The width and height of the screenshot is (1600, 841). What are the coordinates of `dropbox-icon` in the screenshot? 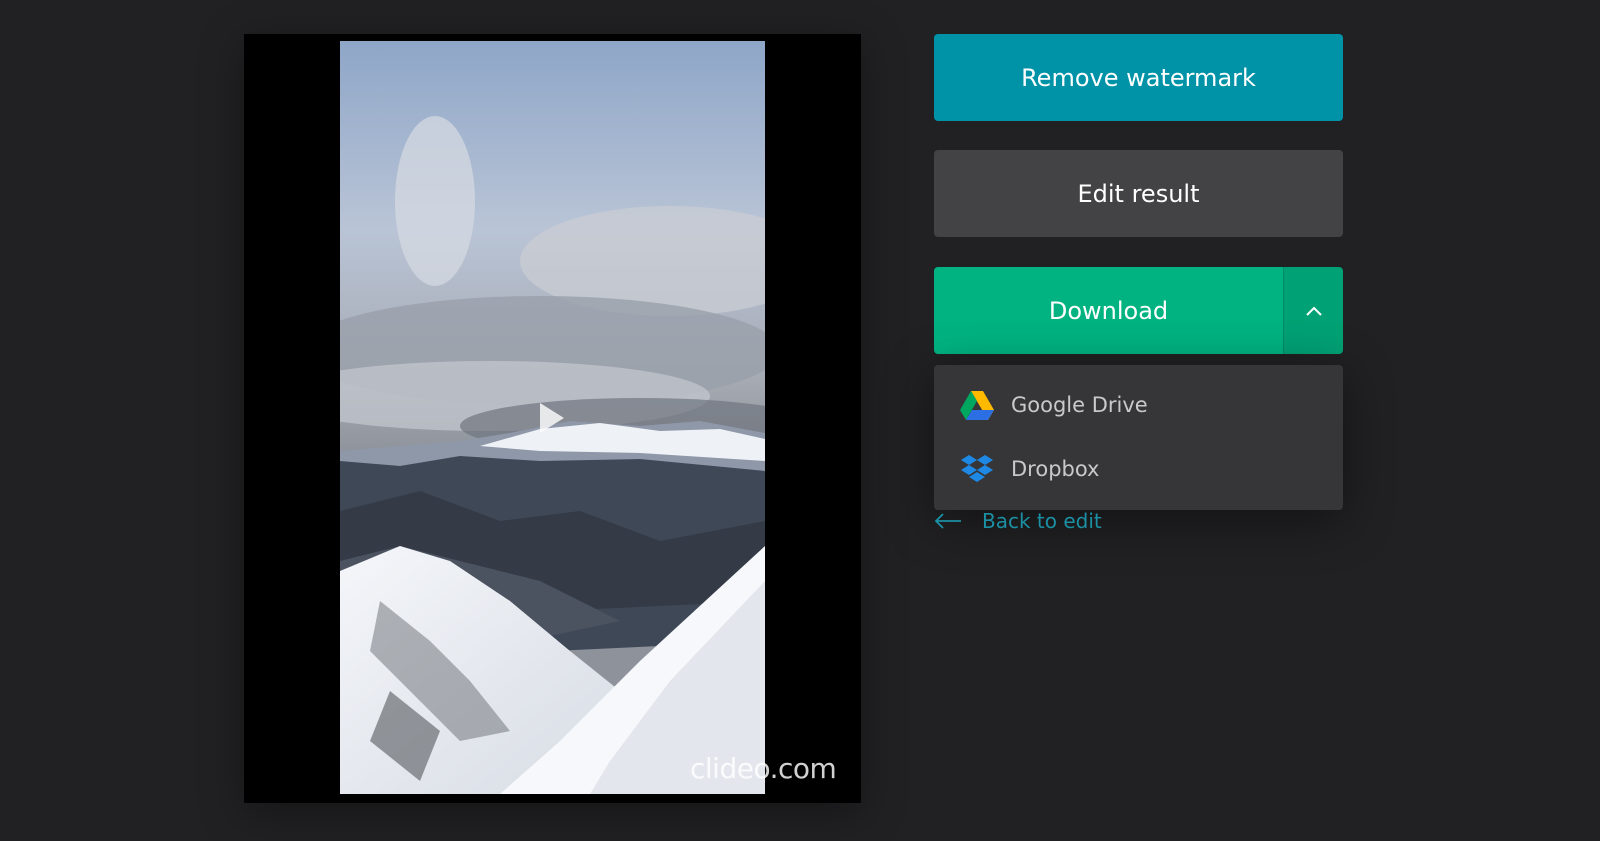 It's located at (977, 468).